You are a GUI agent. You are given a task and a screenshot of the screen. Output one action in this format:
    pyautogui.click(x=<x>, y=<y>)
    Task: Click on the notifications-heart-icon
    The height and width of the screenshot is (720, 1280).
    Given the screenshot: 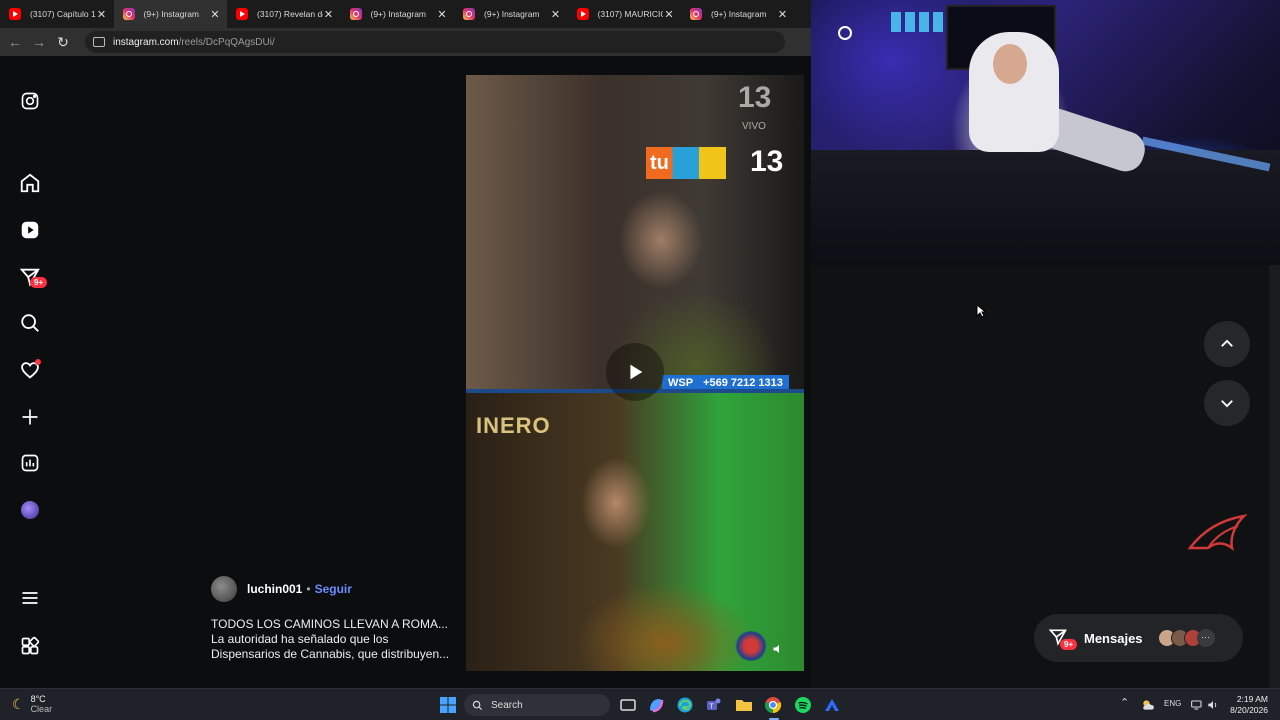 What is the action you would take?
    pyautogui.click(x=30, y=370)
    